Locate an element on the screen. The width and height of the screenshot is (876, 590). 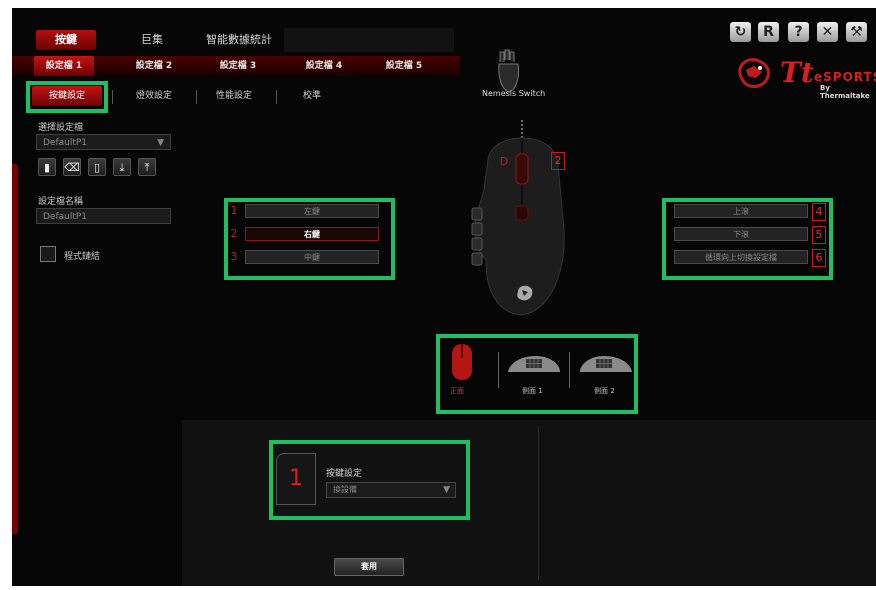
tab-strip-filler is located at coordinates (369, 40).